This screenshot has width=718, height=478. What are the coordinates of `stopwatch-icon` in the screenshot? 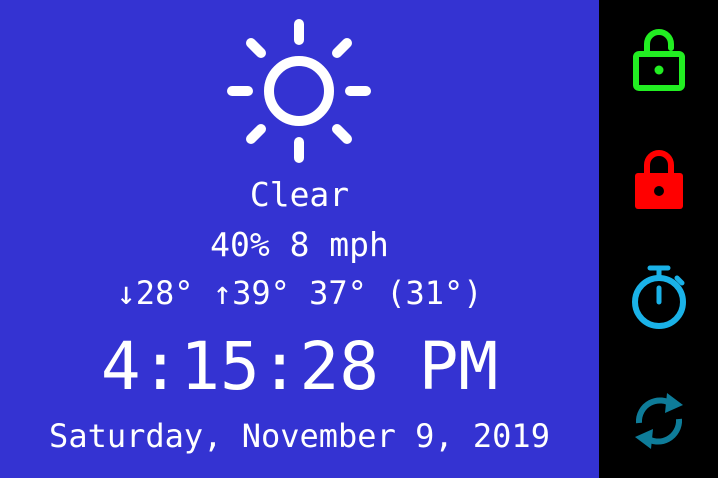 It's located at (659, 297).